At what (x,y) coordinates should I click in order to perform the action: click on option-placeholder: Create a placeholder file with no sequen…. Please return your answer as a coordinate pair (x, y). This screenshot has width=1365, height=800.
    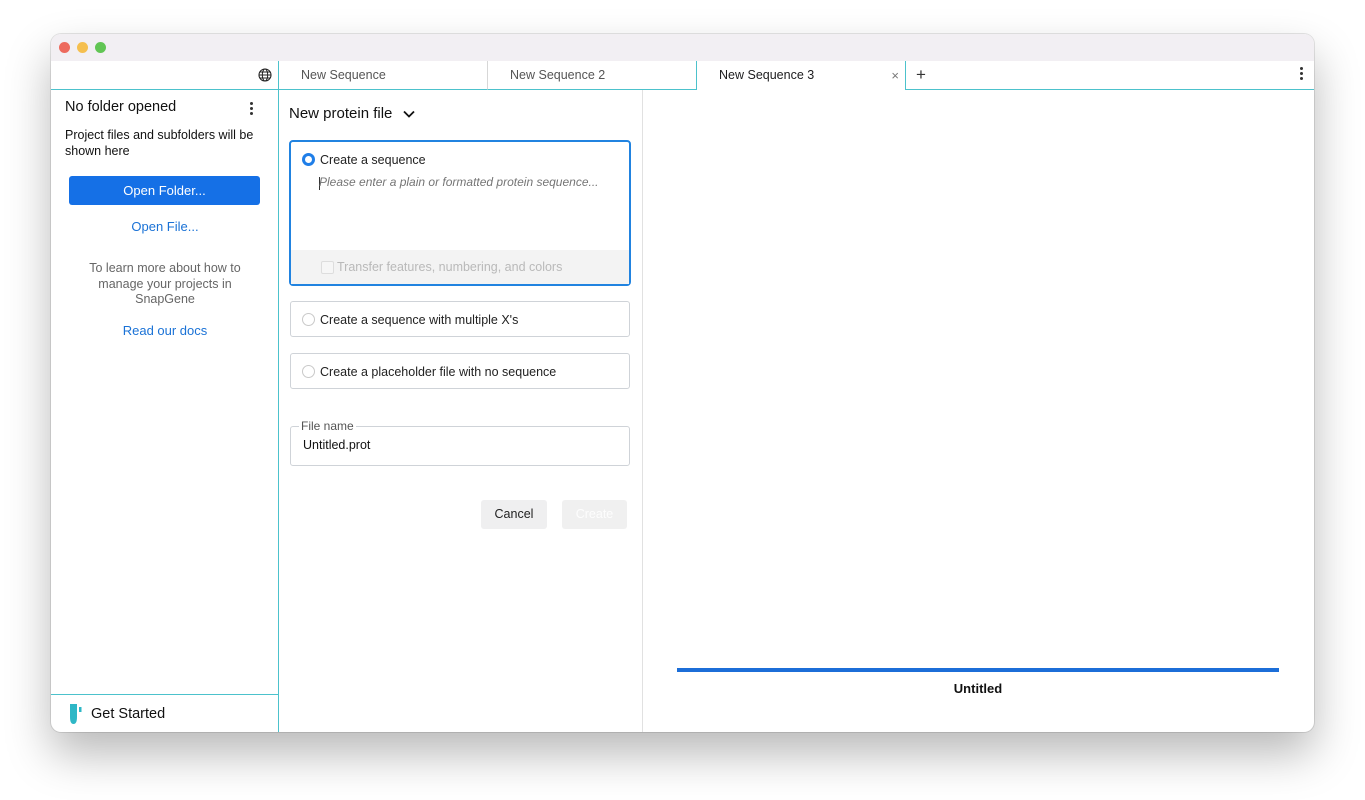
    Looking at the image, I should click on (460, 371).